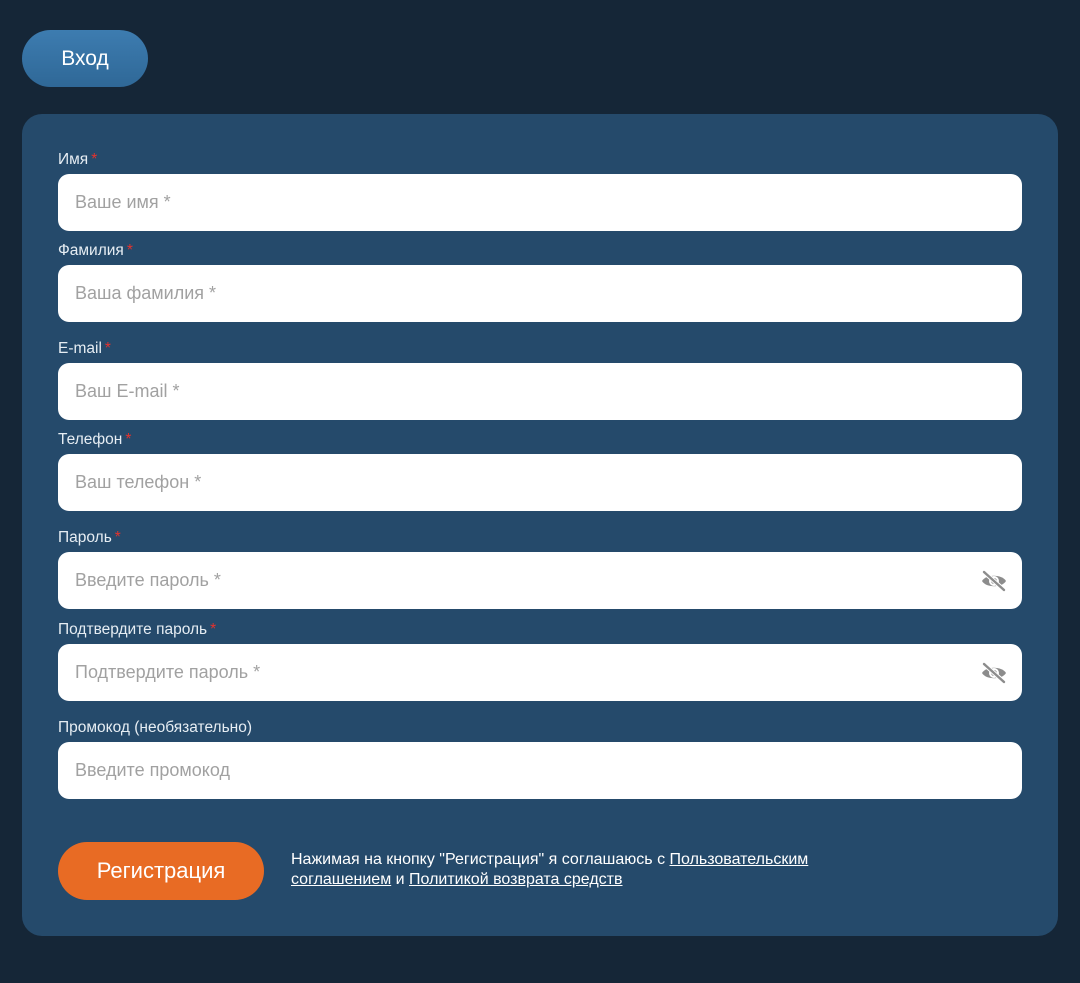 The width and height of the screenshot is (1080, 983). I want to click on first-name-field, so click(540, 202).